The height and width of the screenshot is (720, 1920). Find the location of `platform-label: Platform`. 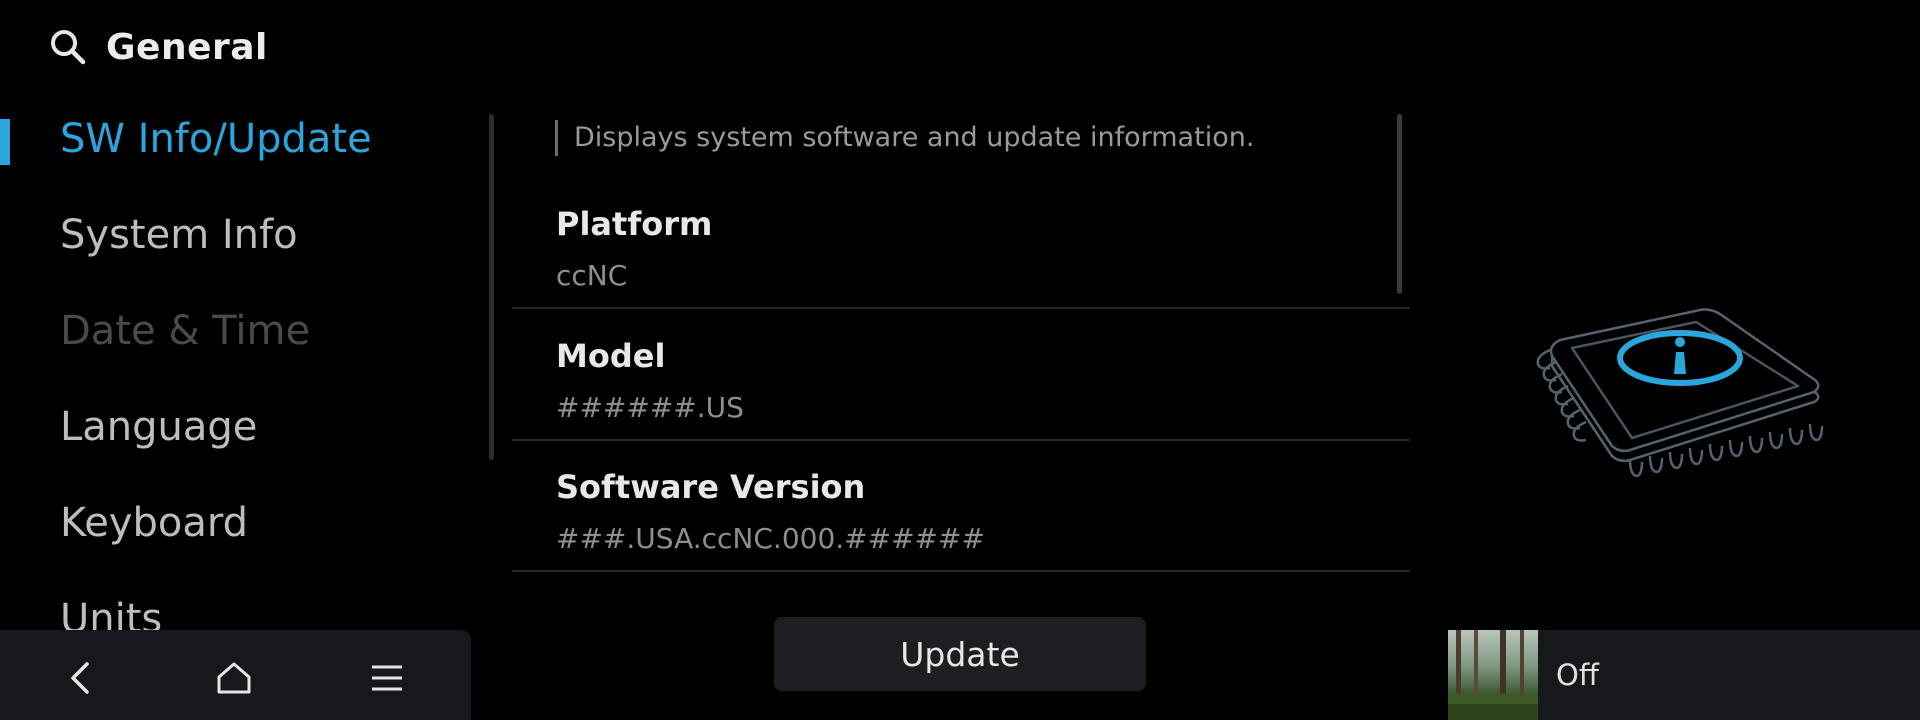

platform-label: Platform is located at coordinates (634, 224).